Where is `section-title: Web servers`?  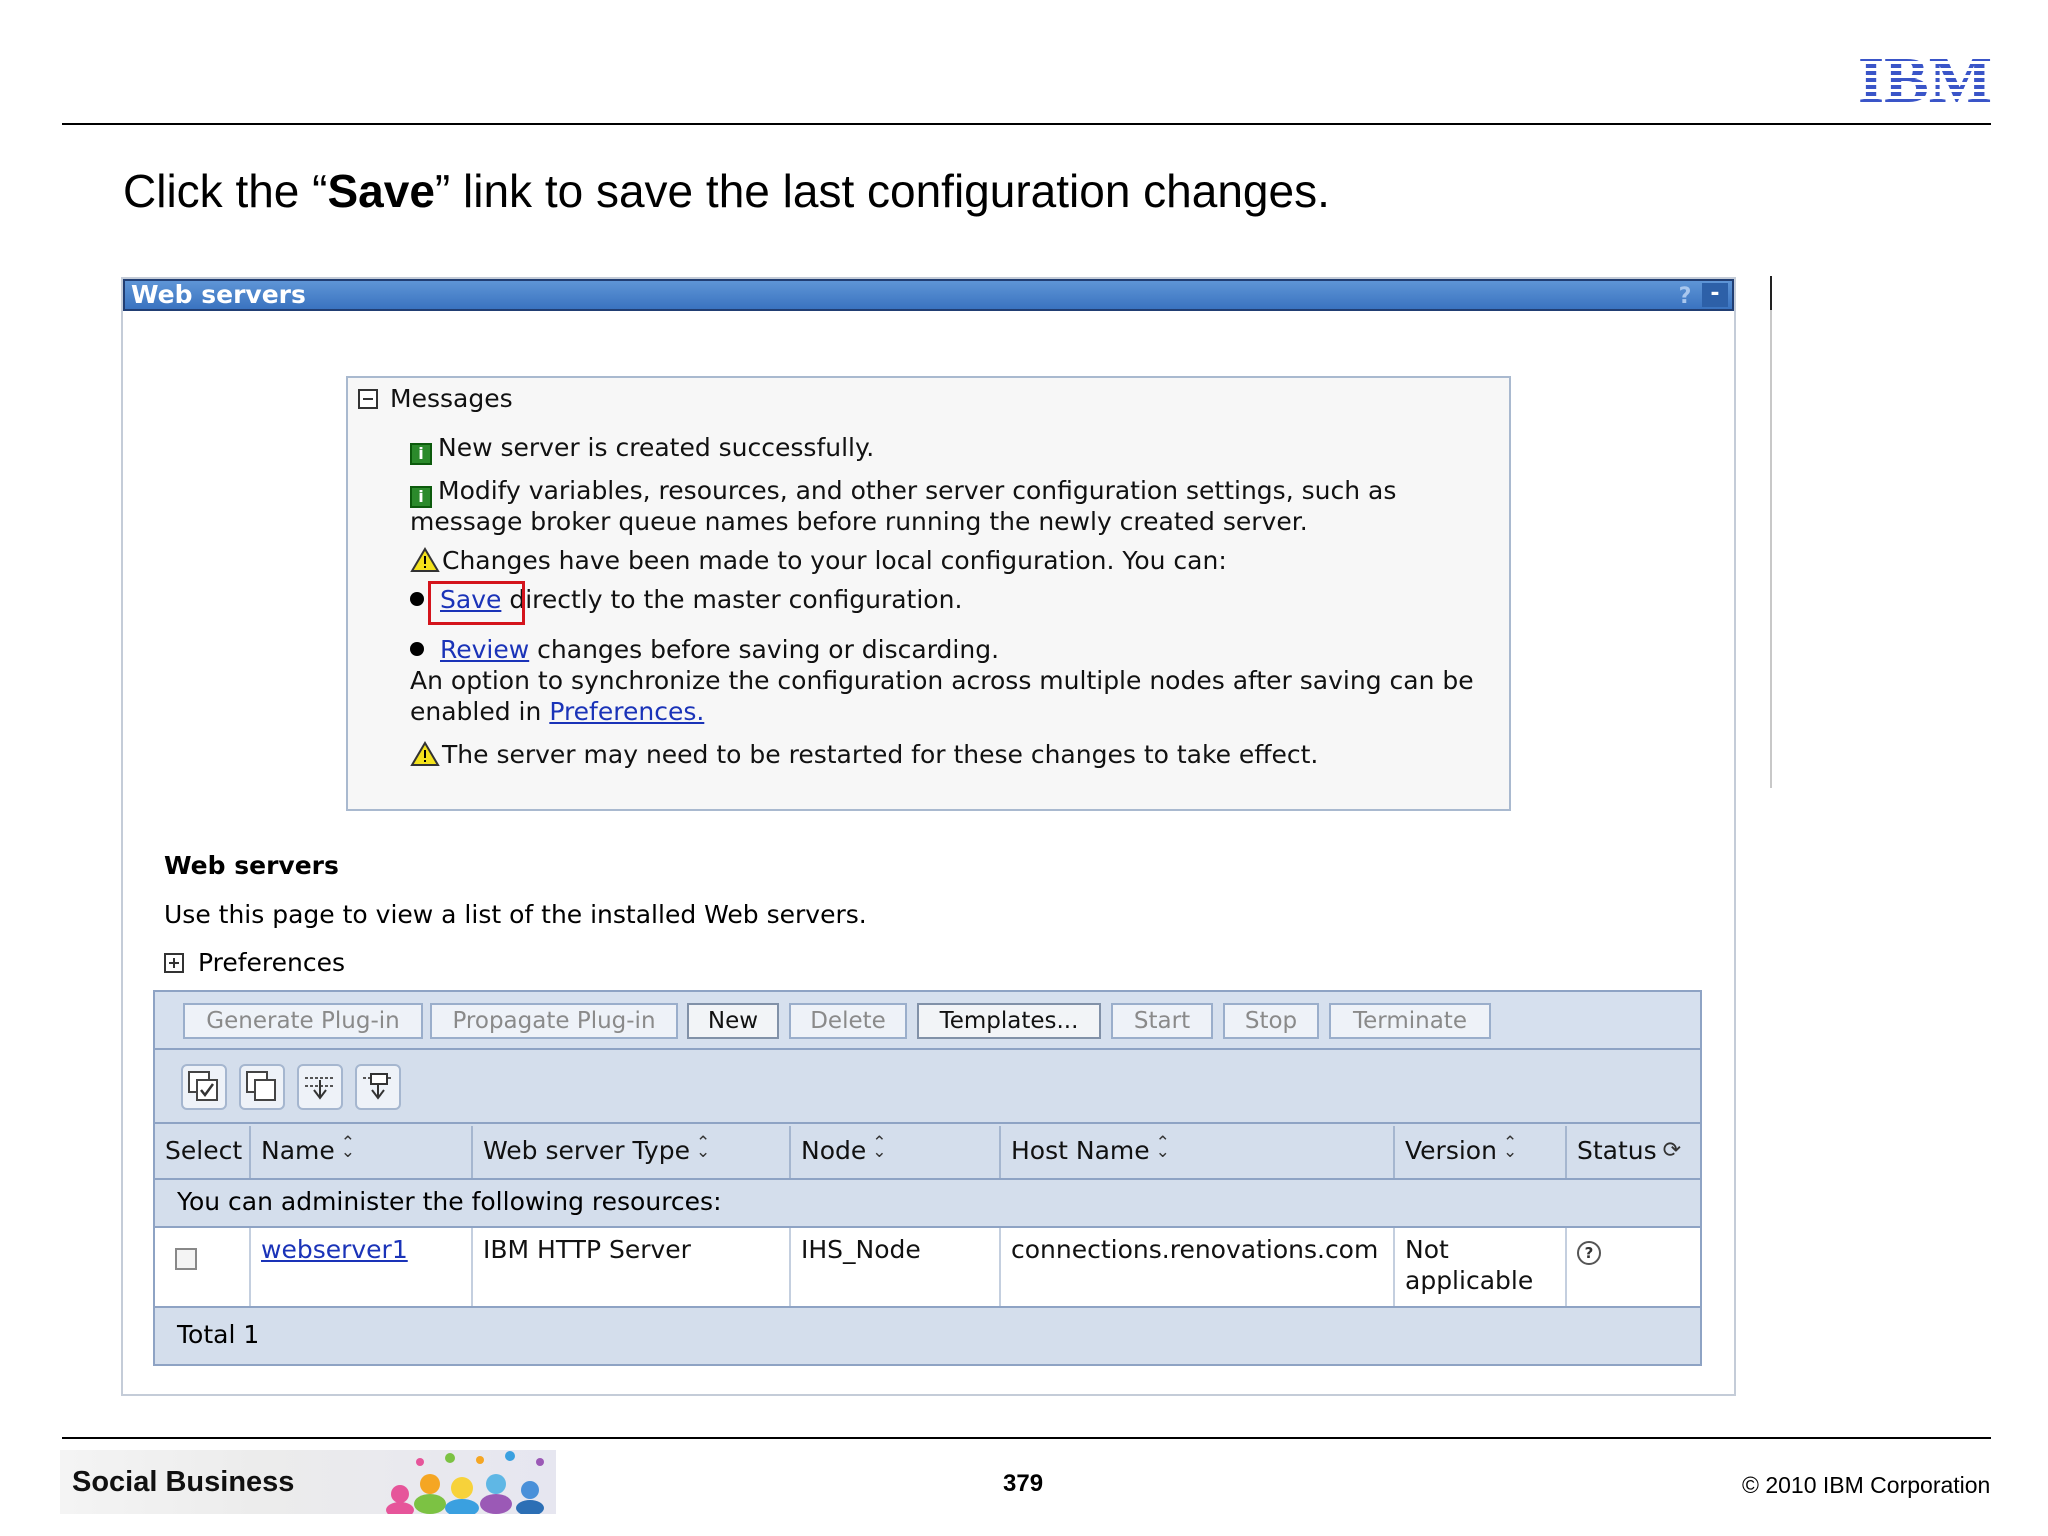 section-title: Web servers is located at coordinates (251, 865).